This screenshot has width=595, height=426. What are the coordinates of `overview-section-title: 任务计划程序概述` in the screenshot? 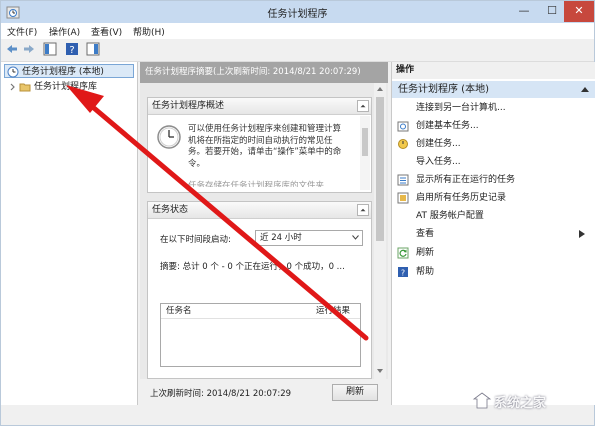 It's located at (259, 106).